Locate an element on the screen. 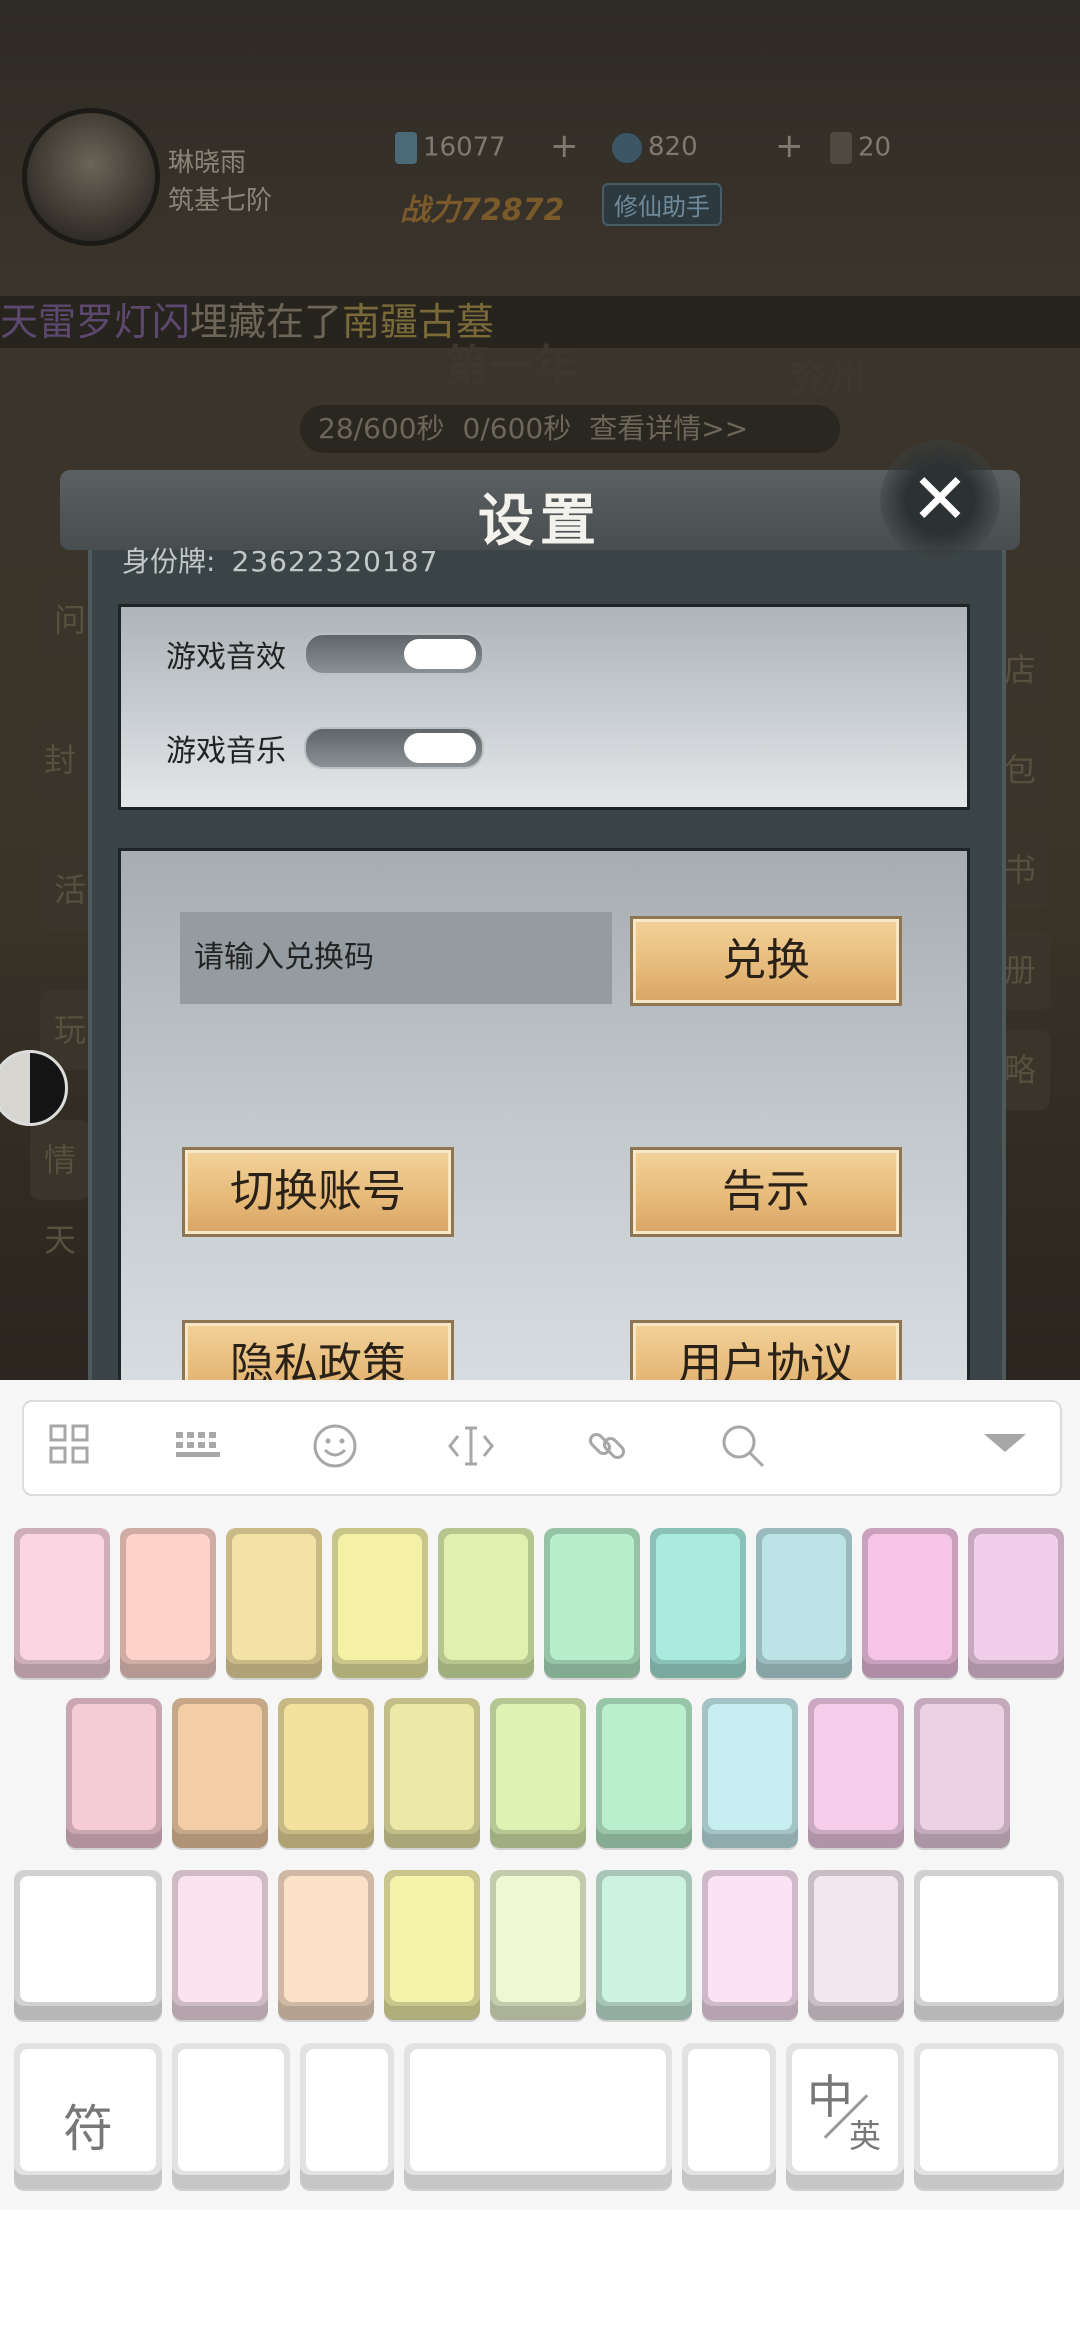 The width and height of the screenshot is (1080, 2340). yin-yang-icon is located at coordinates (34, 1088).